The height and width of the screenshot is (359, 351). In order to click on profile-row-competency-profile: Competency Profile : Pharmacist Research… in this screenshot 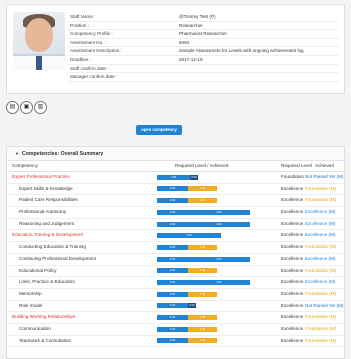, I will do `click(203, 34)`.